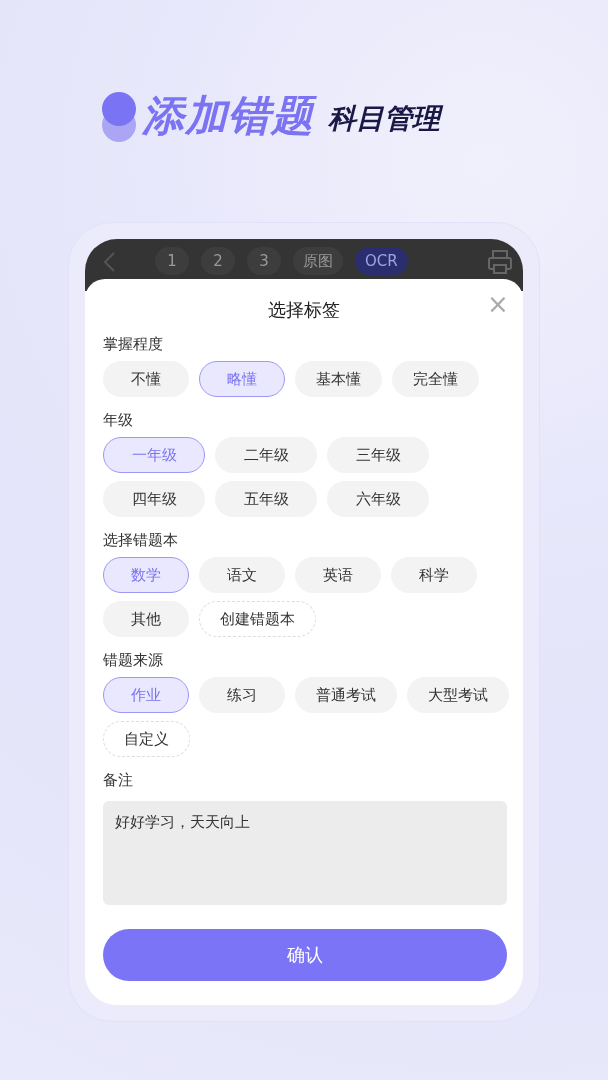  Describe the element at coordinates (172, 261) in the screenshot. I see `toolbar-tab: 1` at that location.